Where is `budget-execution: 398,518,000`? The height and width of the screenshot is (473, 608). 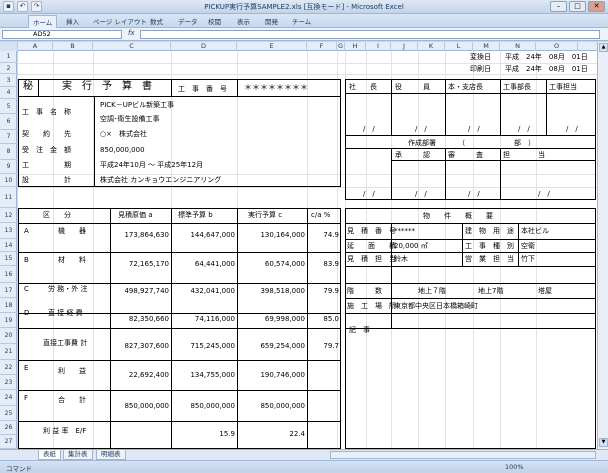
budget-execution: 398,518,000 is located at coordinates (282, 291).